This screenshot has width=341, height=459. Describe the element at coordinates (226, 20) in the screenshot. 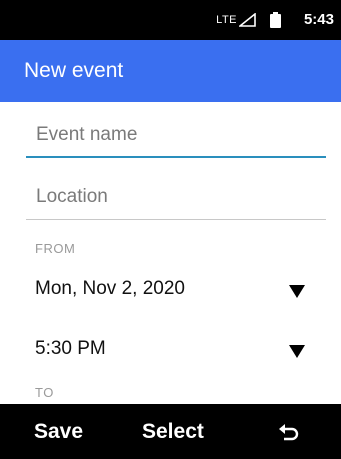

I see `network-type: LTE` at that location.